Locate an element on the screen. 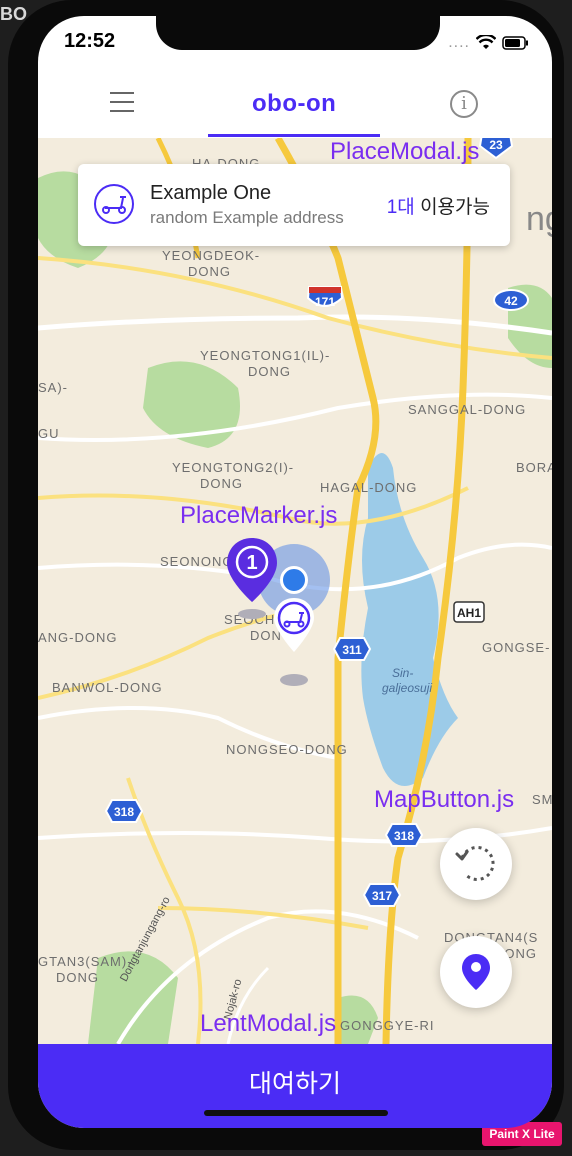 Image resolution: width=572 pixels, height=1156 pixels. map-label: GTAN3(SAM)- is located at coordinates (85, 961).